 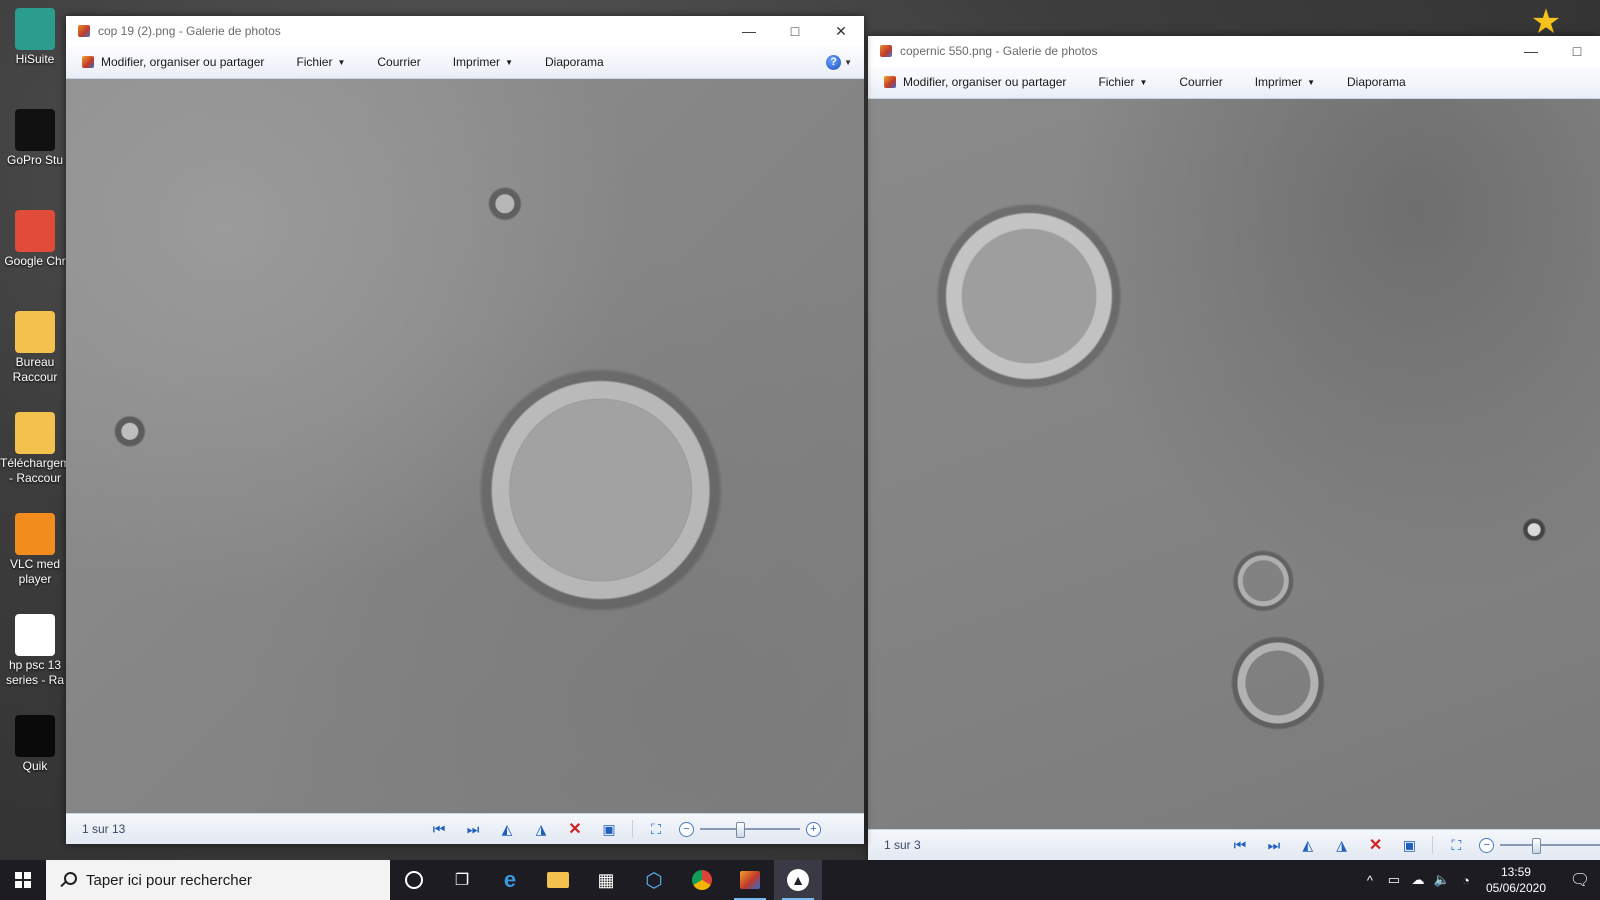 I want to click on clock: 13:59 05/06/2020, so click(x=1516, y=880).